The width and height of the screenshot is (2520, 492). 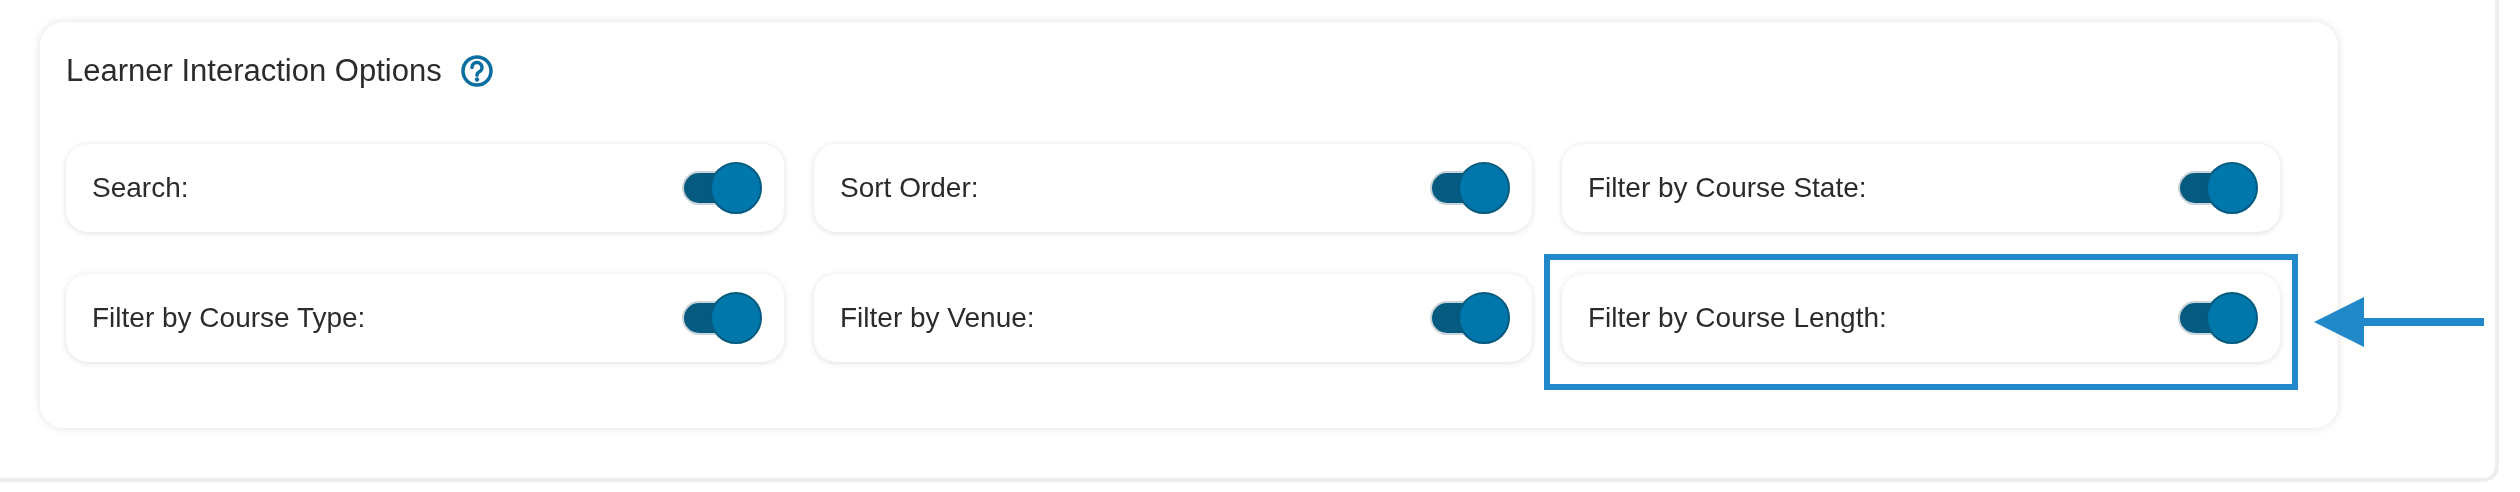 What do you see at coordinates (254, 70) in the screenshot?
I see `section-title: Learner Interaction Options` at bounding box center [254, 70].